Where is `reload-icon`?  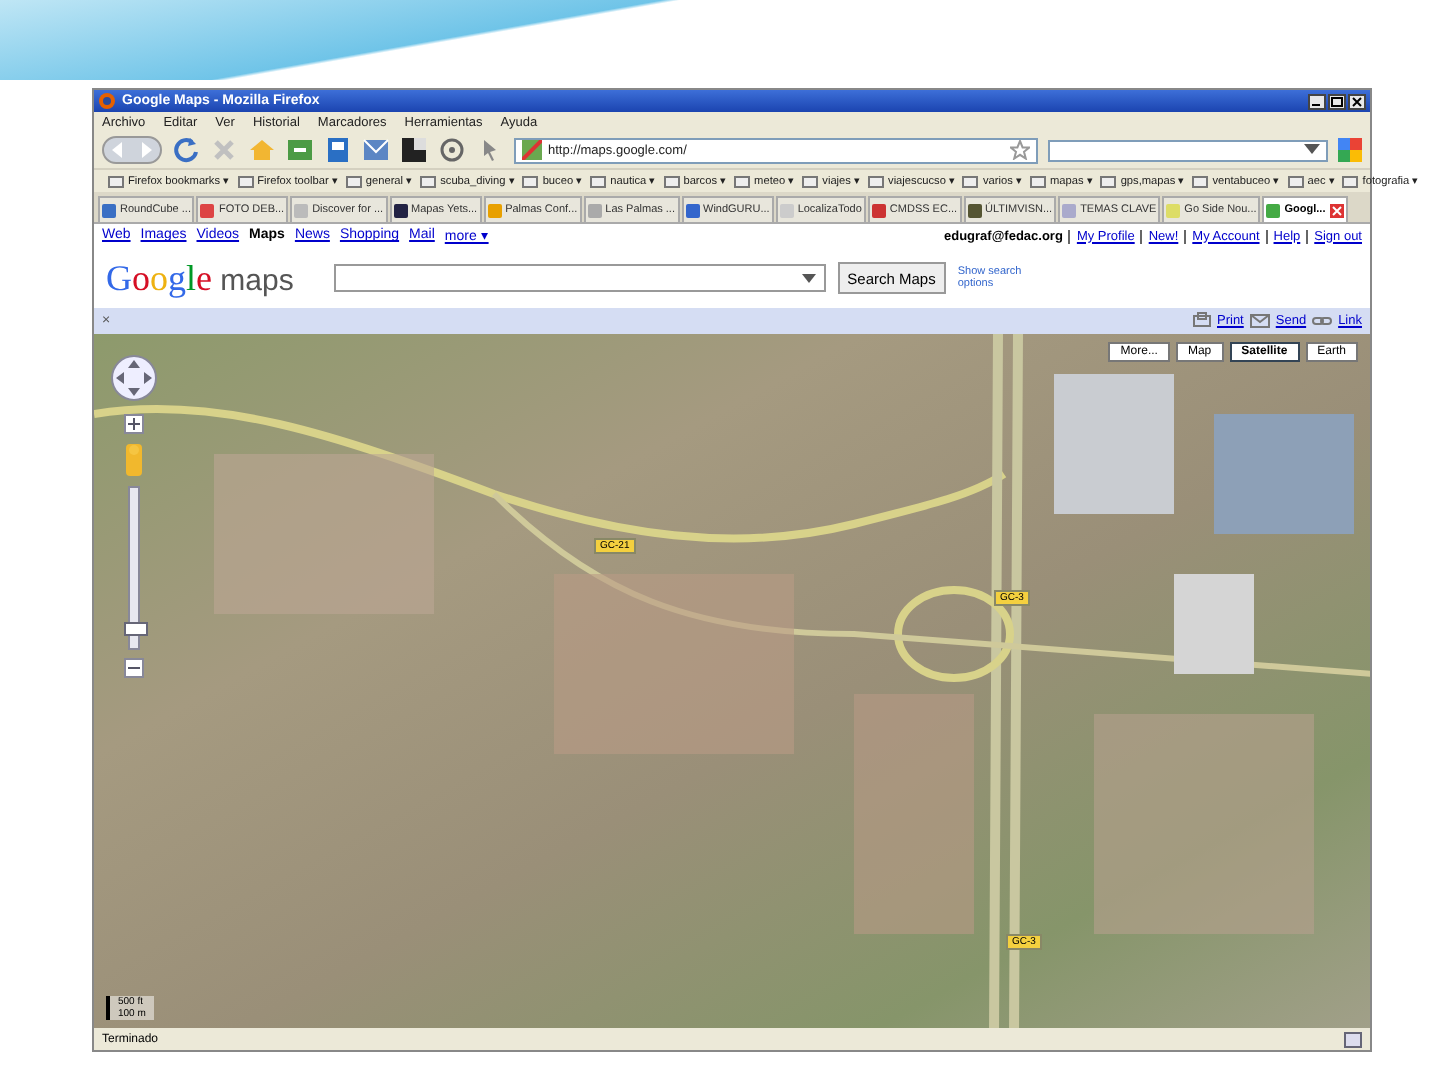
reload-icon is located at coordinates (186, 150).